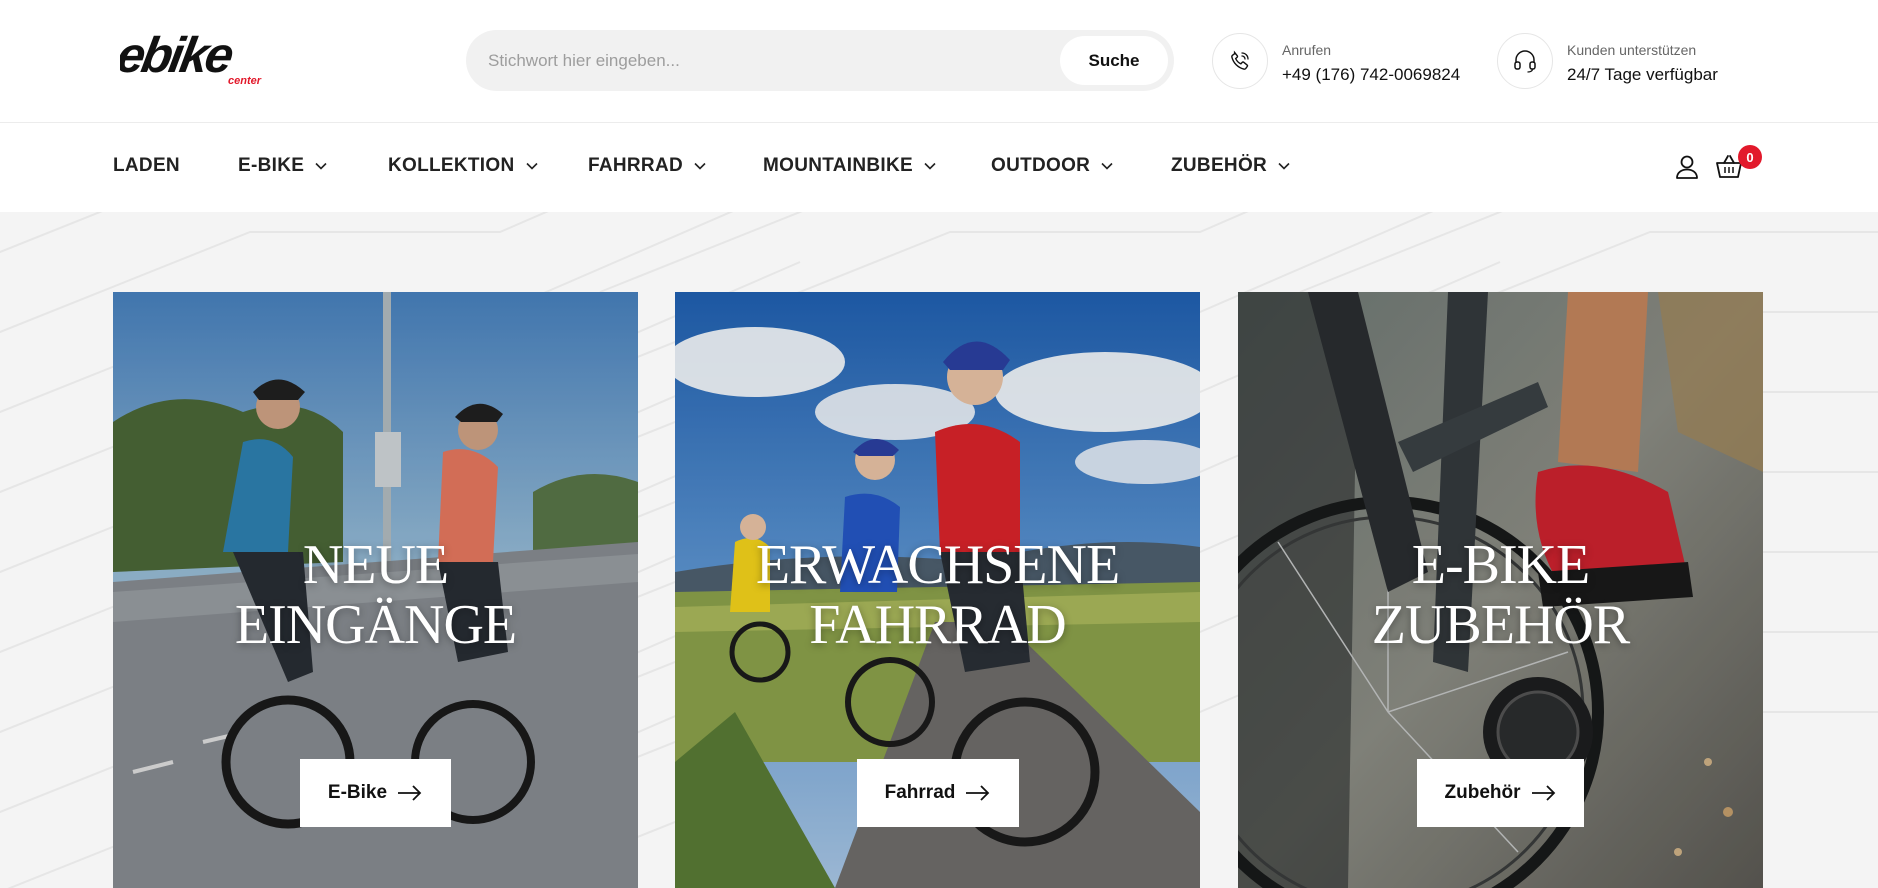  I want to click on nav-item-e-bike: E-BIKE, so click(283, 166).